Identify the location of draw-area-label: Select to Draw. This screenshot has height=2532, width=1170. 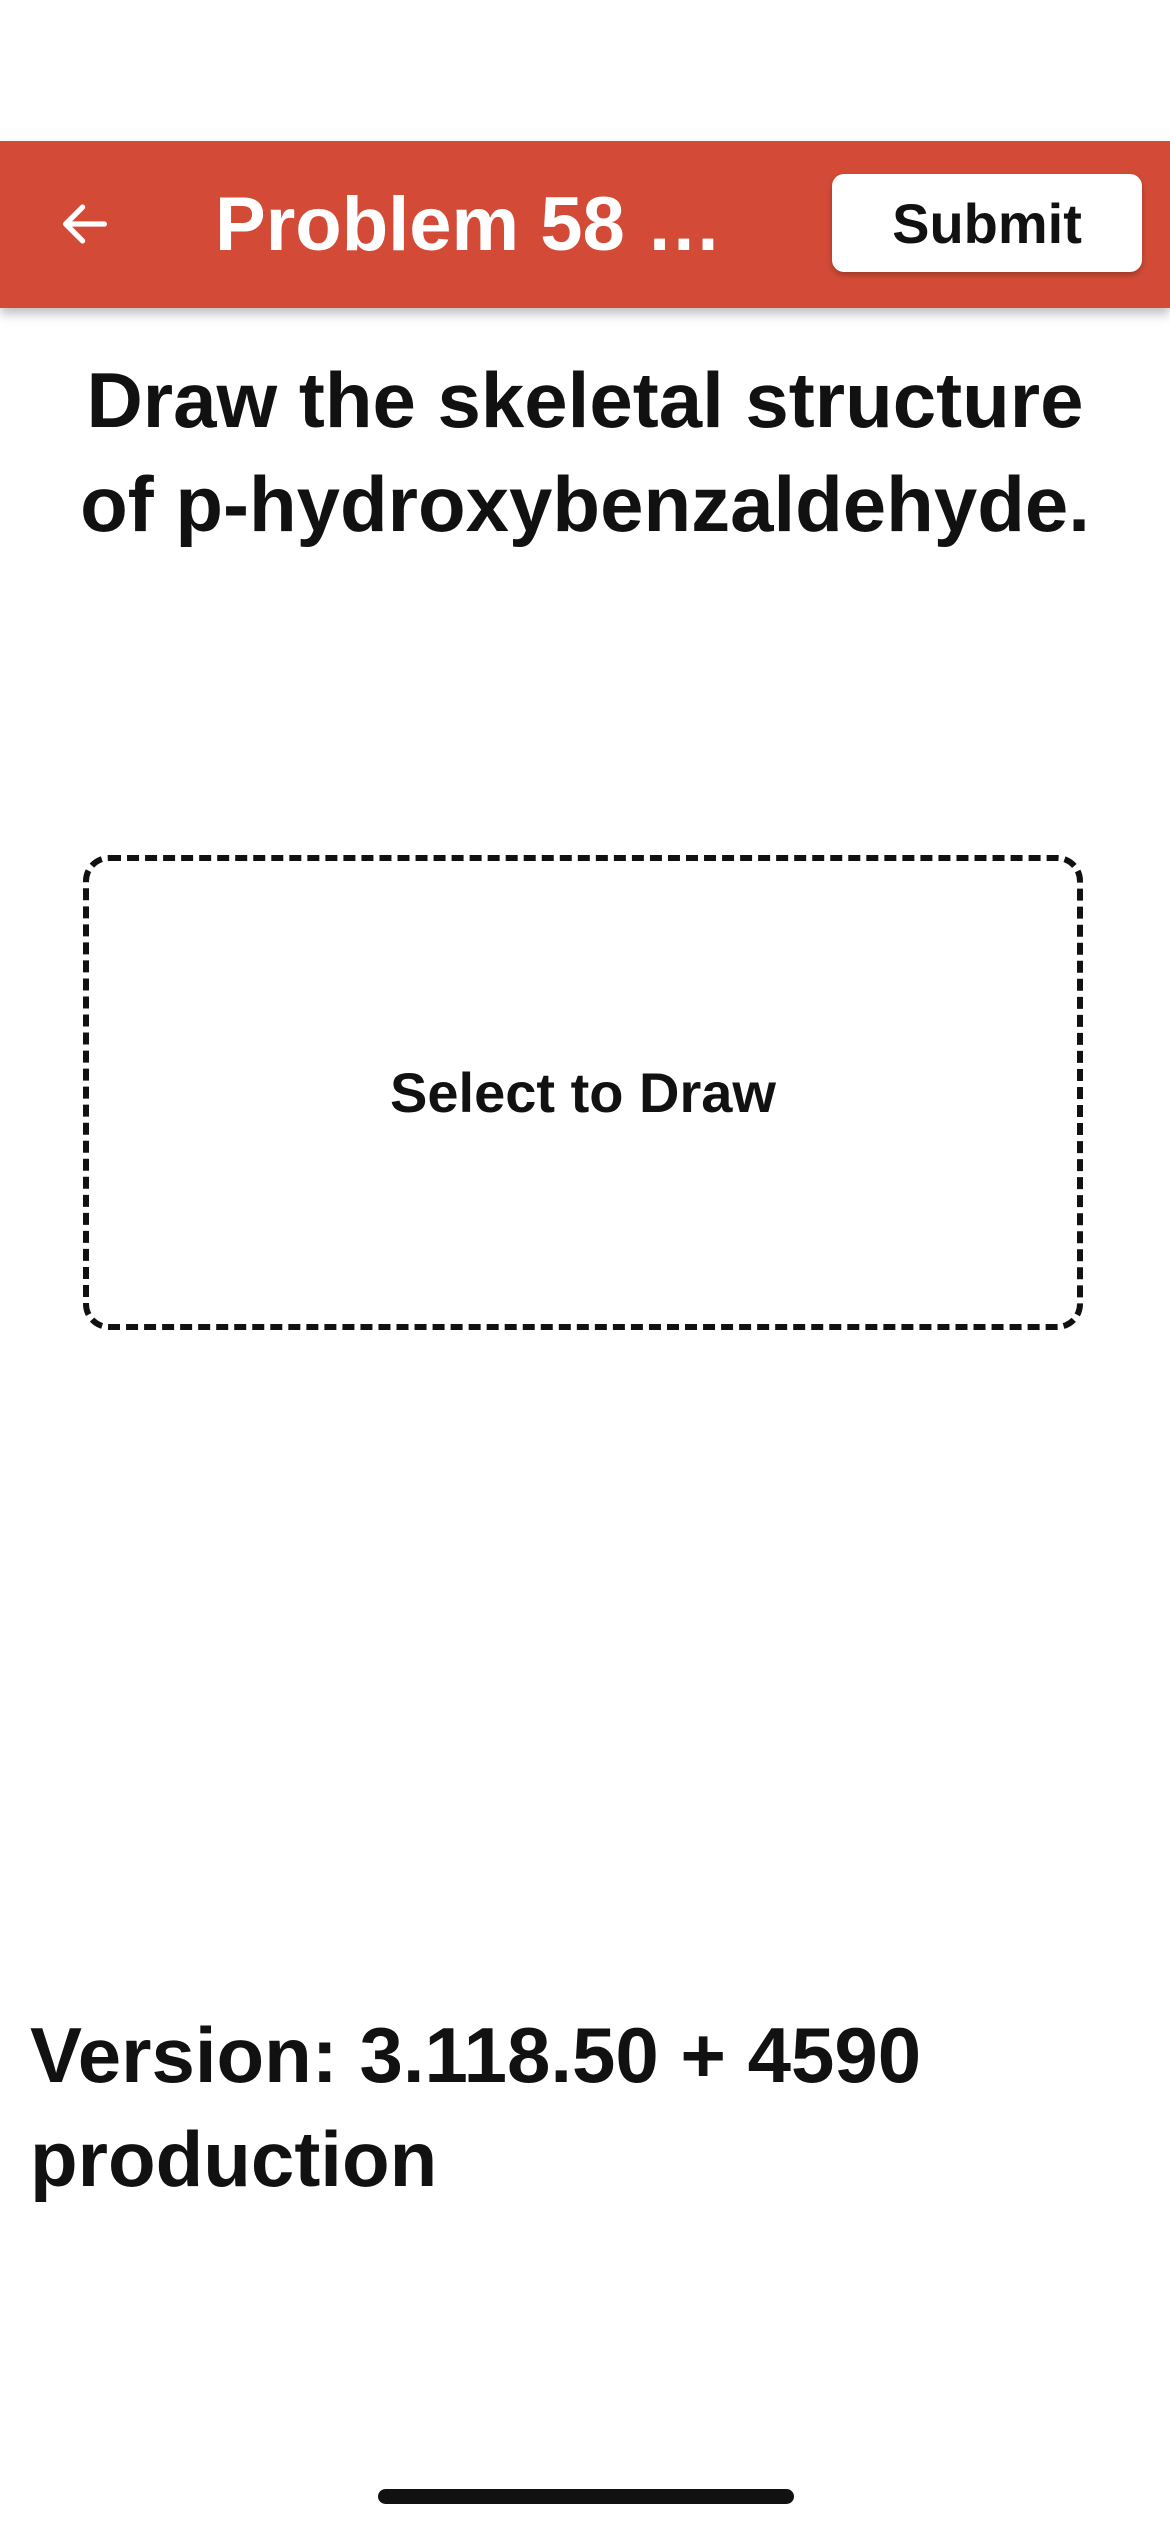
(583, 1092).